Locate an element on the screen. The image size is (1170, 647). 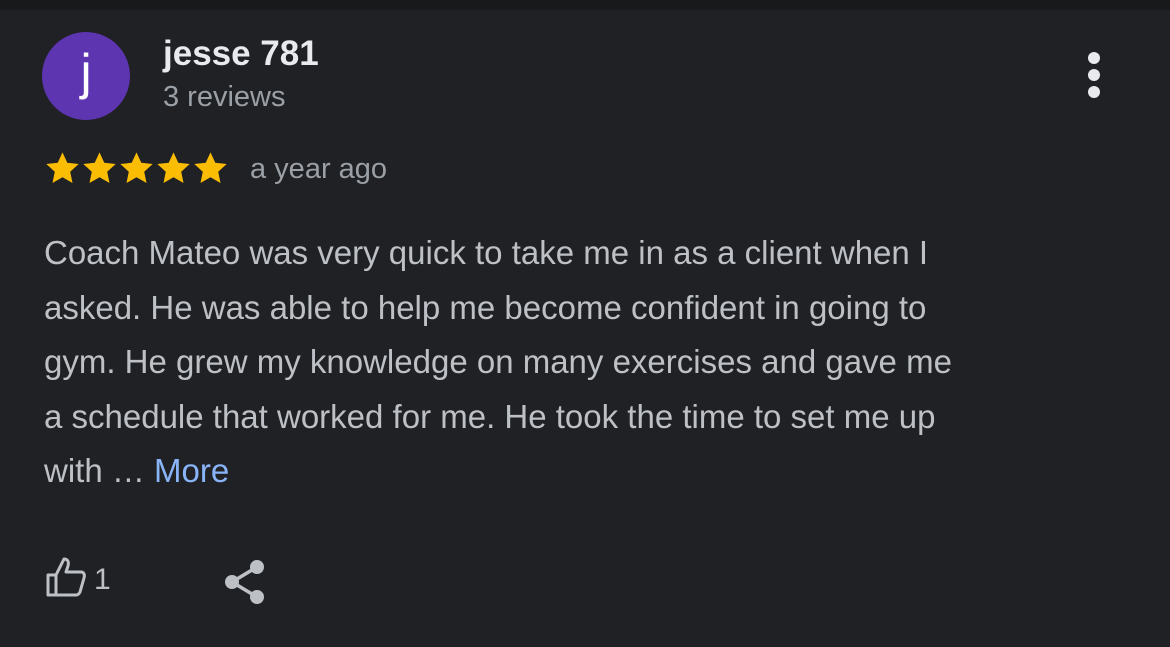
star-rating is located at coordinates (136, 168).